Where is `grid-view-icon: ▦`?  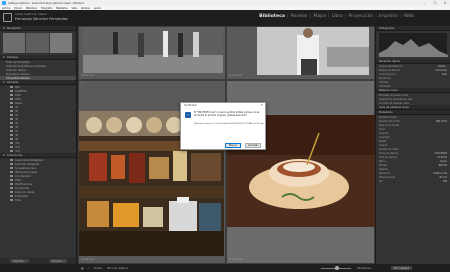 grid-view-icon: ▦ is located at coordinates (82, 268).